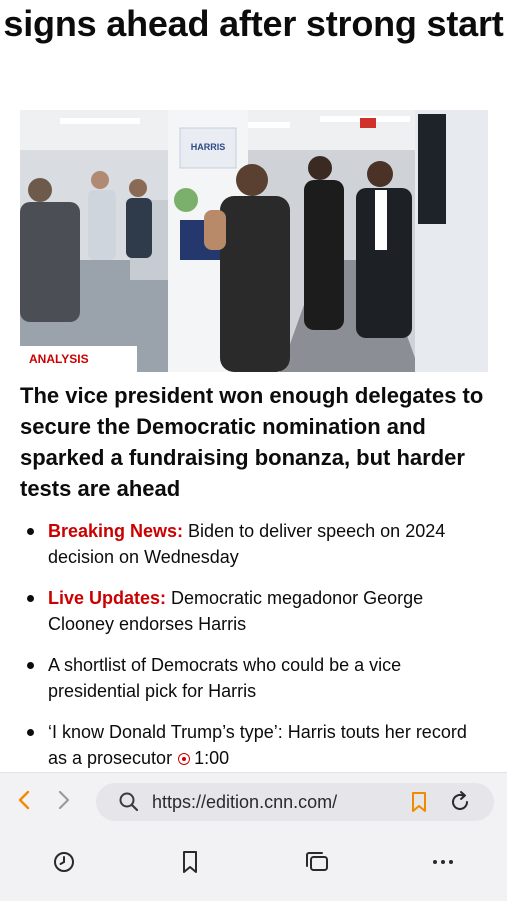 This screenshot has width=507, height=901. I want to click on tabs-icon, so click(317, 861).